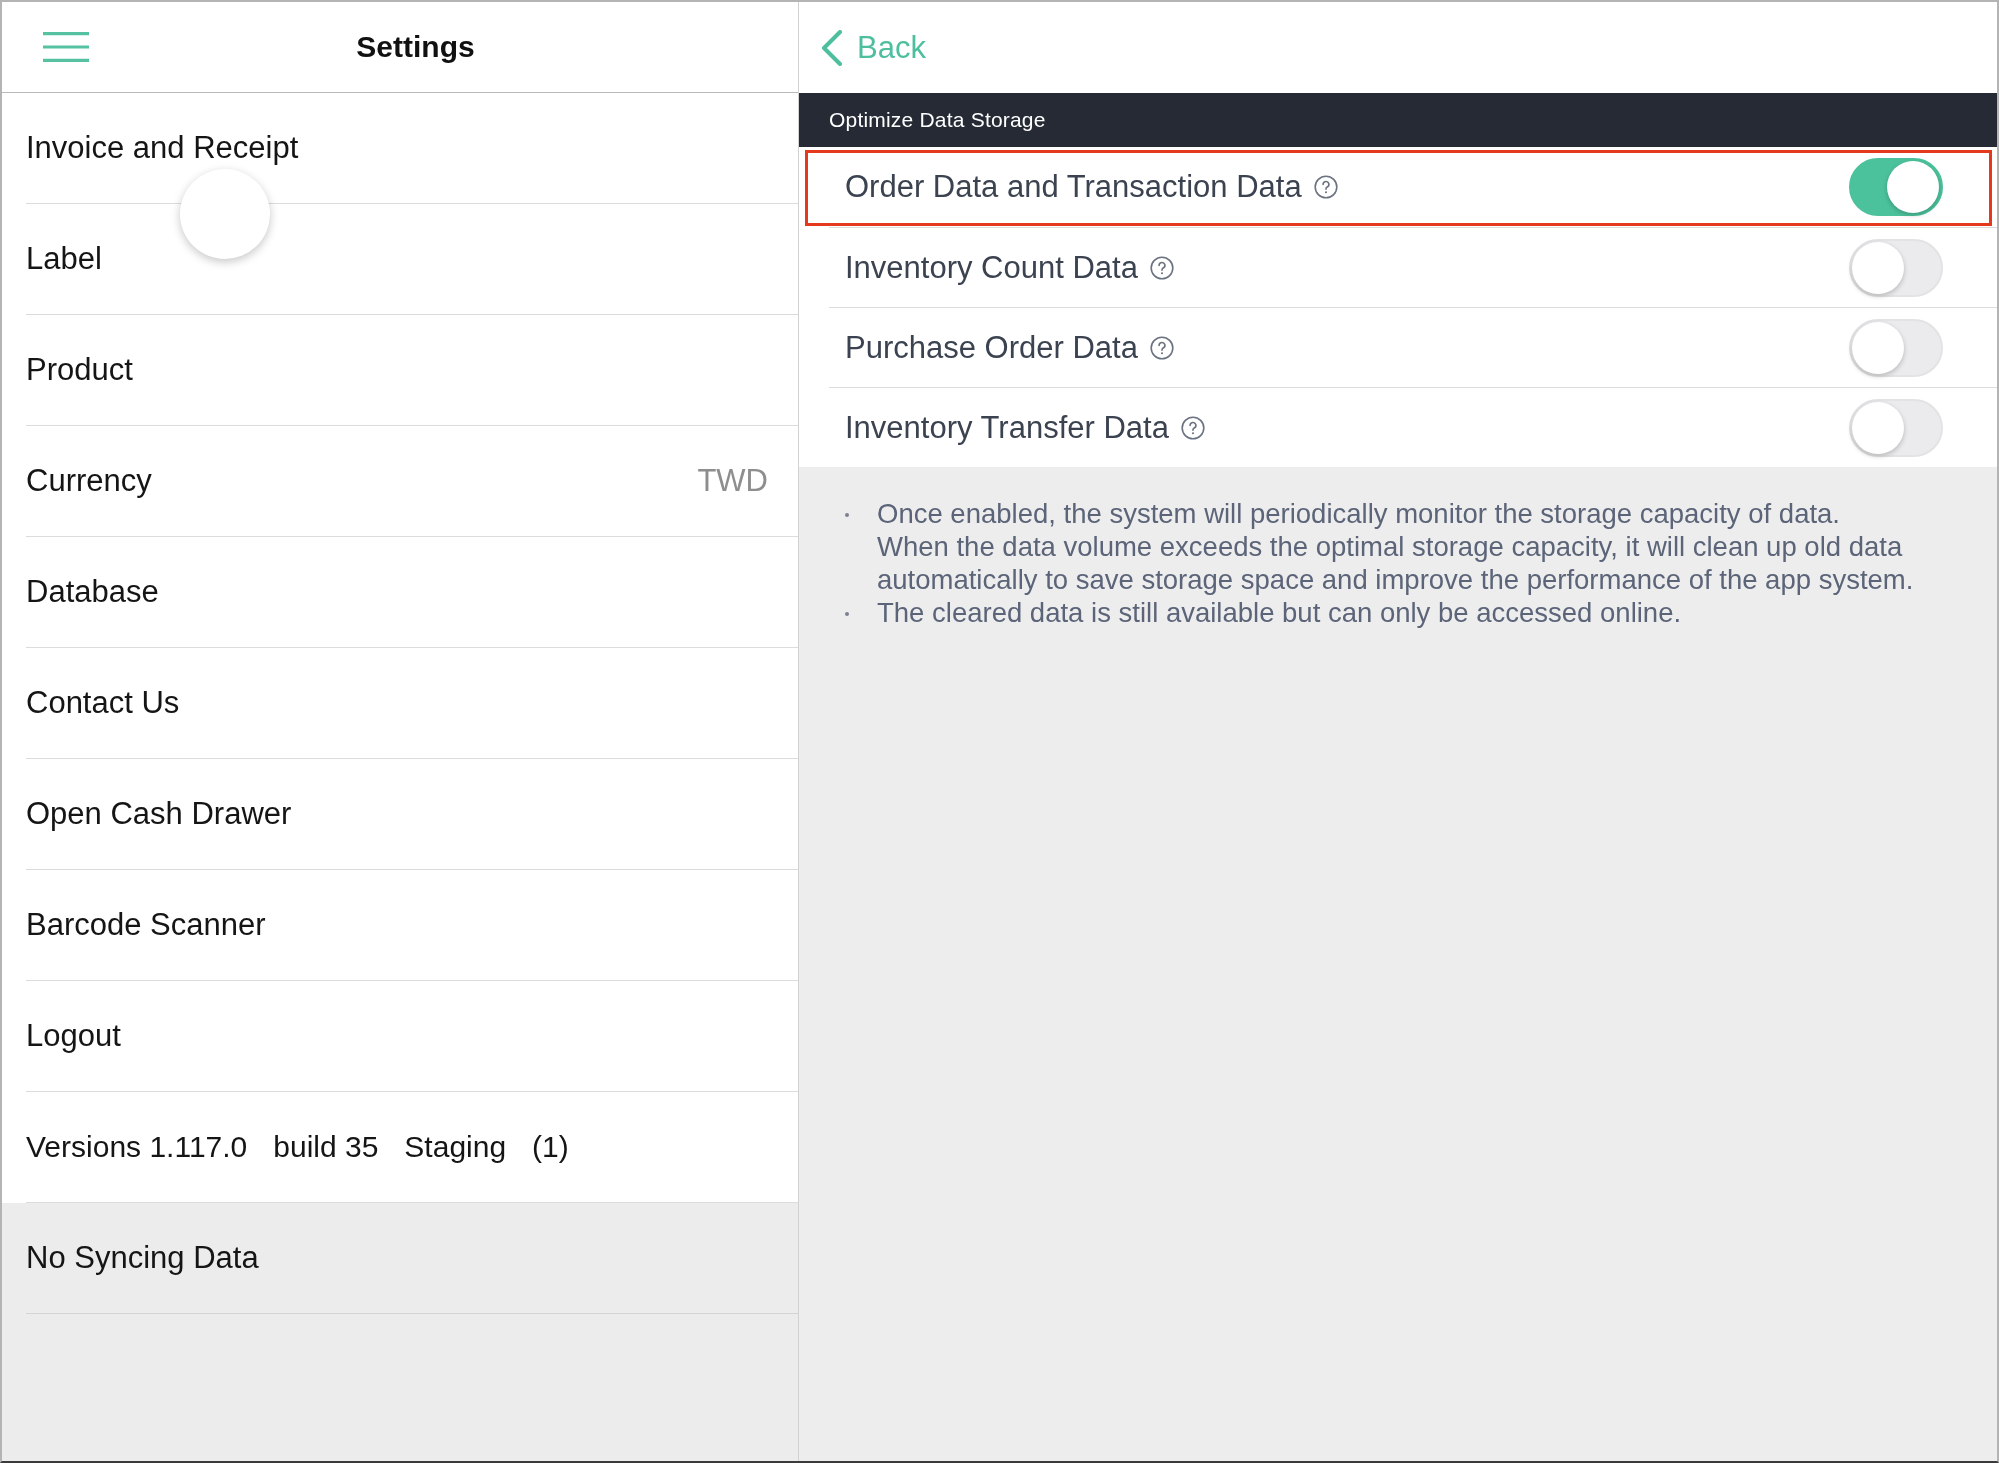 The width and height of the screenshot is (1999, 1463). What do you see at coordinates (412, 925) in the screenshot?
I see `settings-item: Barcode Scanner` at bounding box center [412, 925].